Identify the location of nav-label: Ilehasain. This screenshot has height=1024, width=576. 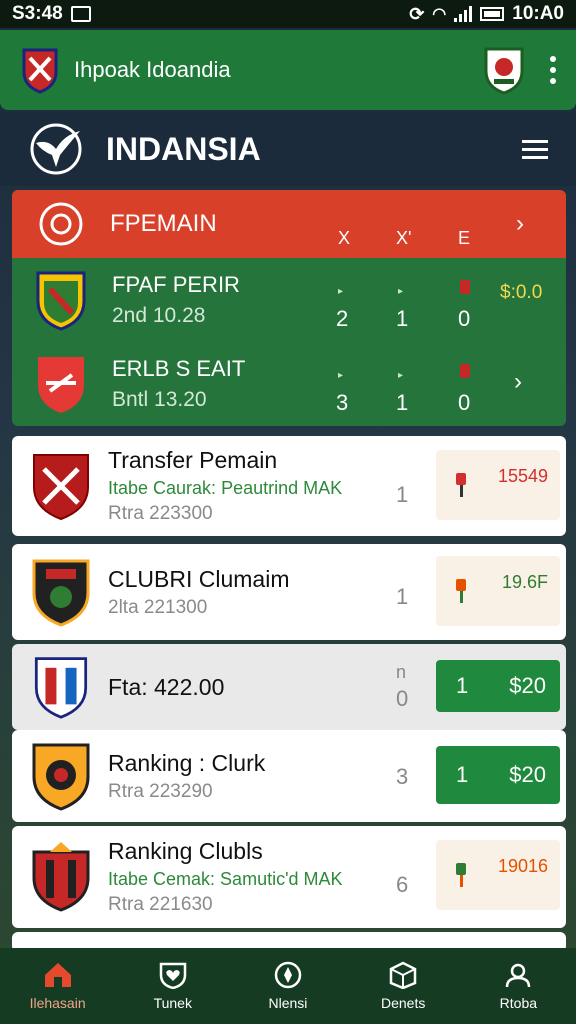
(57, 1003).